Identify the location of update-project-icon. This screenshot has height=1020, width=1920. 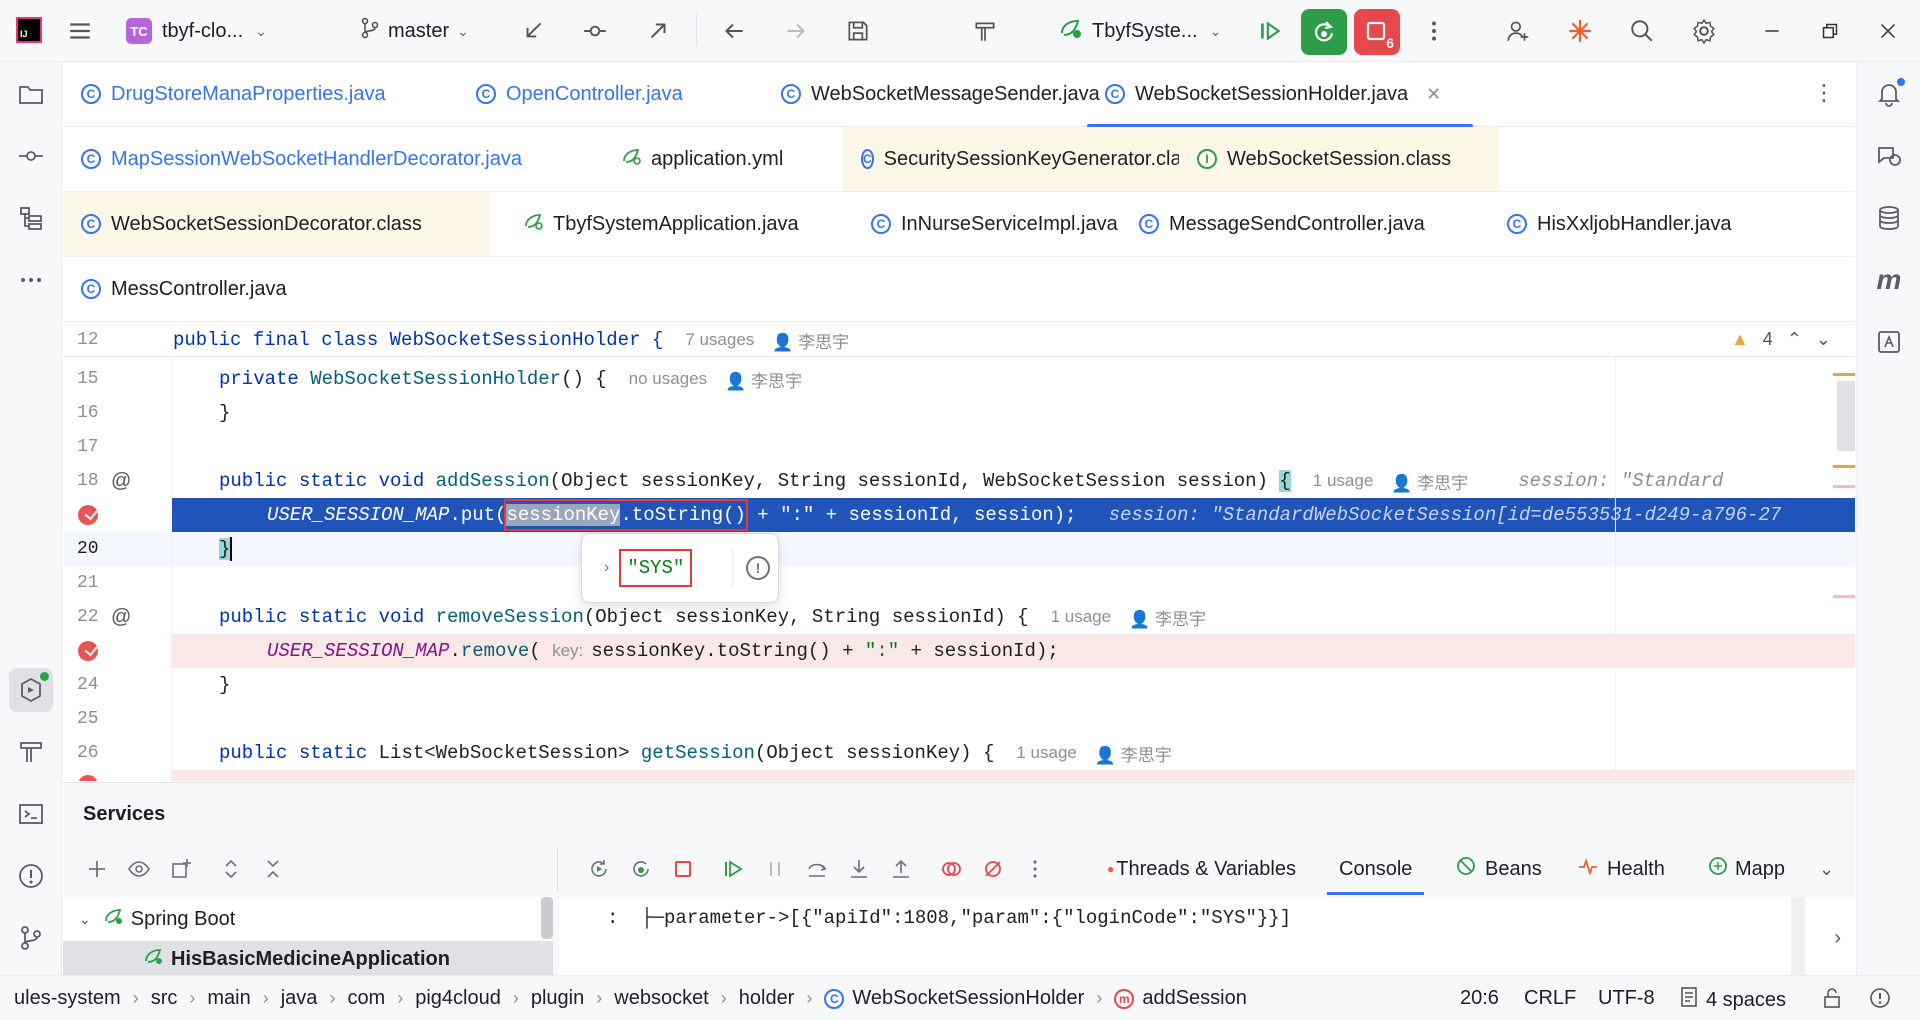
(534, 31).